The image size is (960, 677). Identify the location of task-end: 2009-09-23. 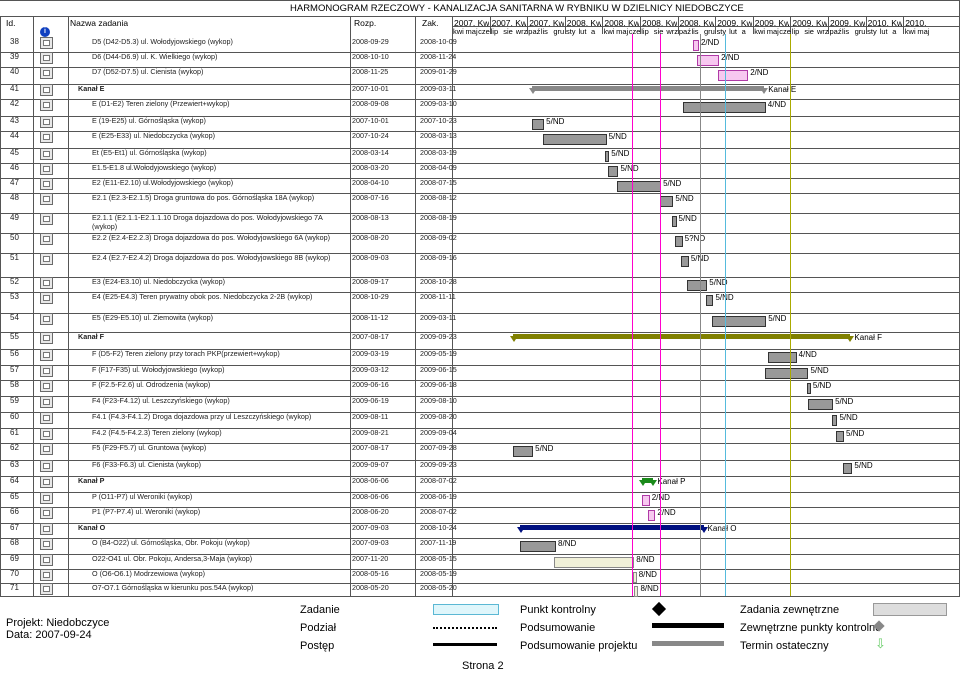
(438, 336).